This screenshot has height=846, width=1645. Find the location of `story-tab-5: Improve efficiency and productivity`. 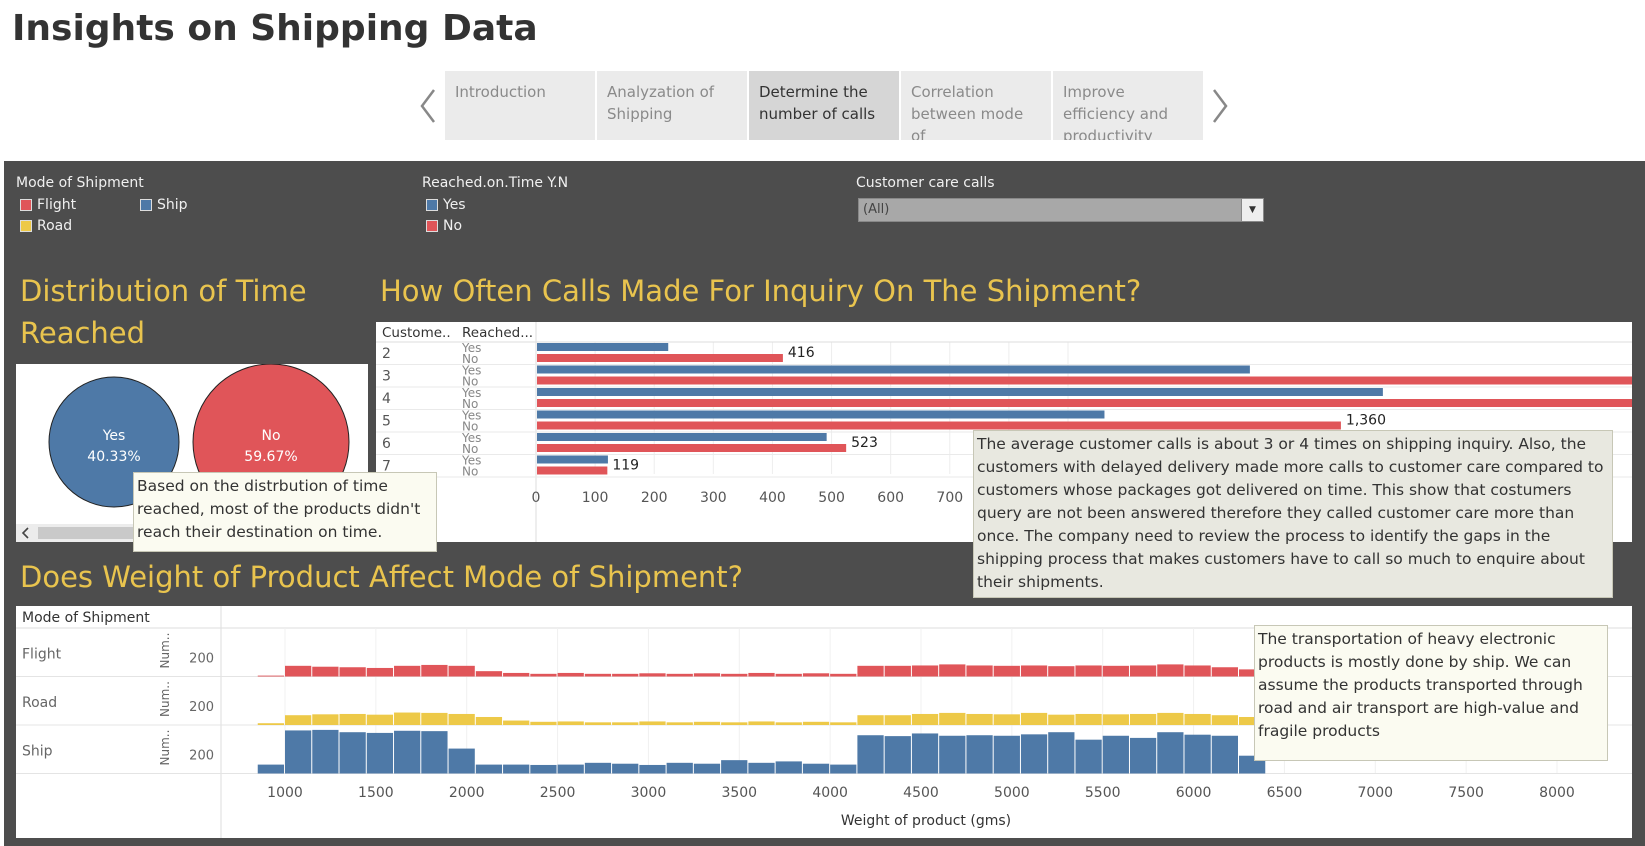

story-tab-5: Improve efficiency and productivity is located at coordinates (1128, 105).